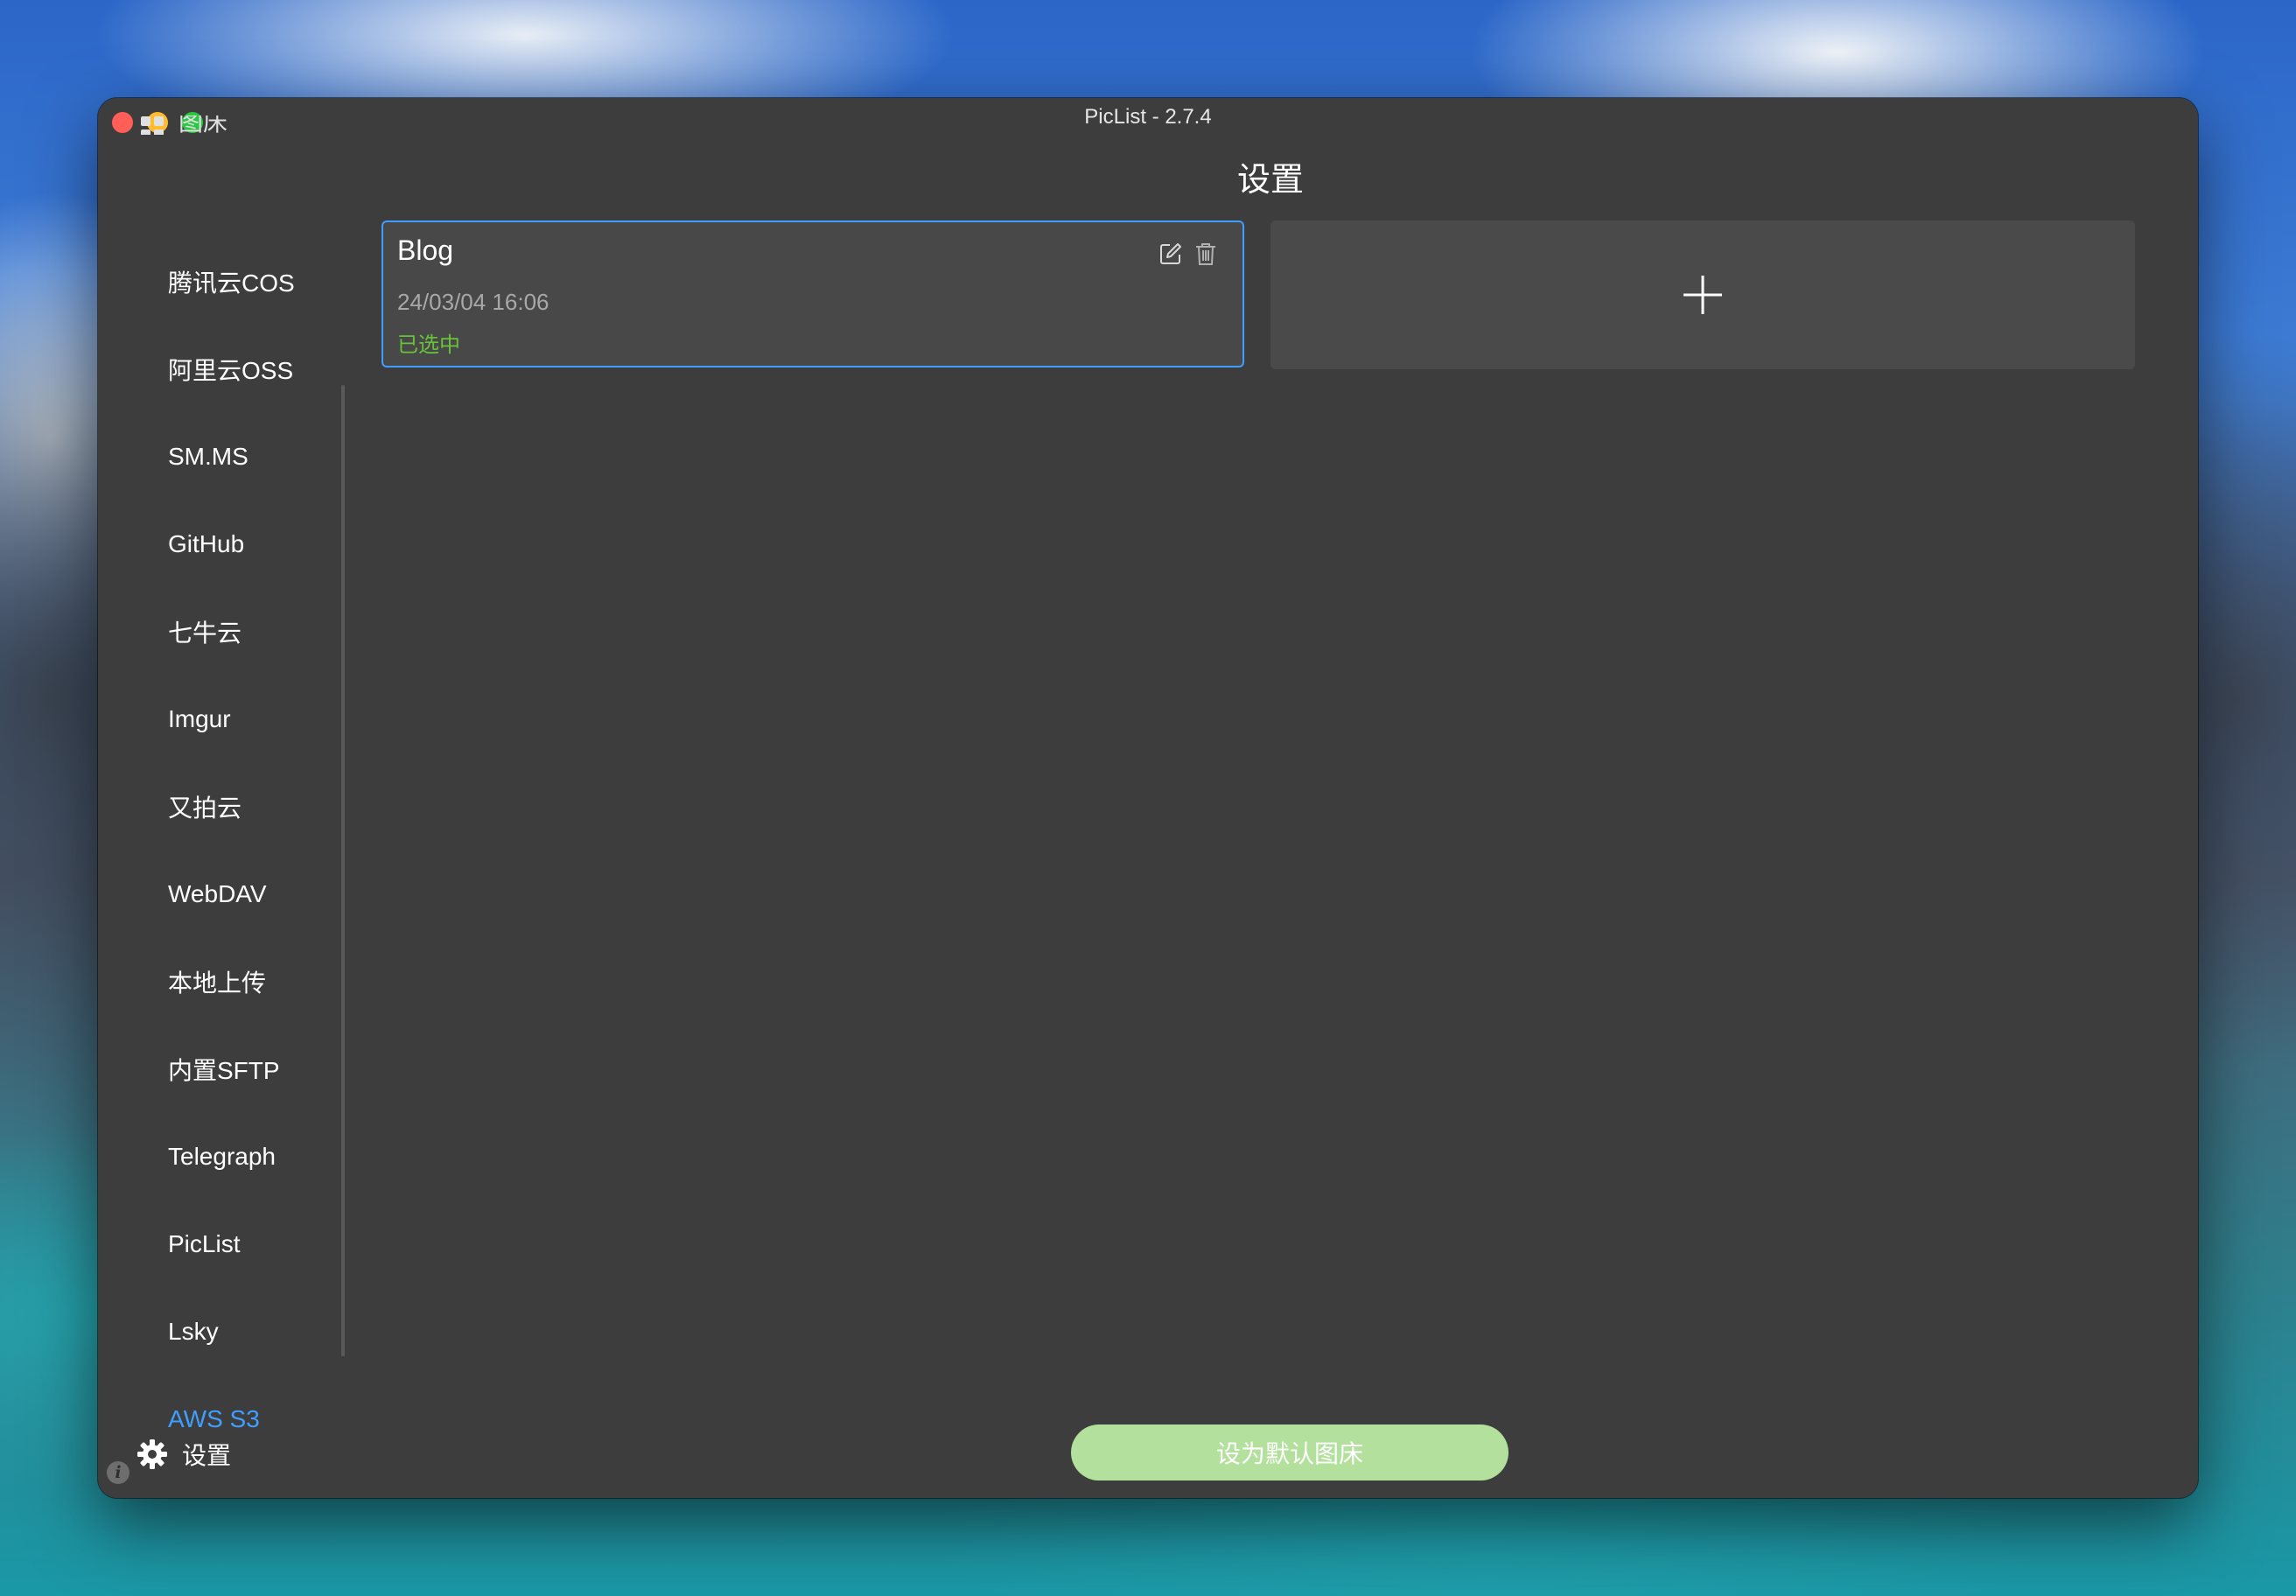 Image resolution: width=2296 pixels, height=1596 pixels. Describe the element at coordinates (231, 283) in the screenshot. I see `sidebar-item-label: 腾讯云COS` at that location.